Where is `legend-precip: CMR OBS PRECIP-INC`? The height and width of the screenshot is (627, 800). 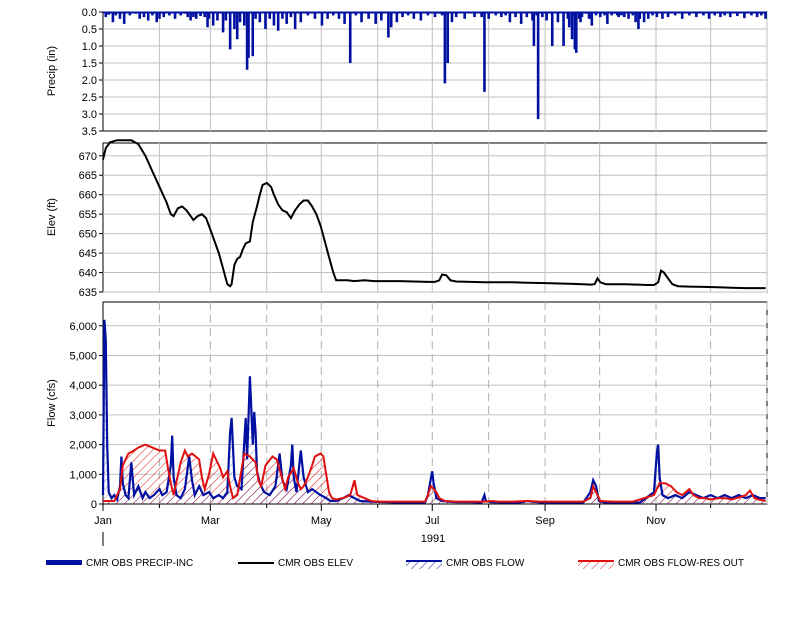
legend-precip: CMR OBS PRECIP-INC is located at coordinates (119, 563).